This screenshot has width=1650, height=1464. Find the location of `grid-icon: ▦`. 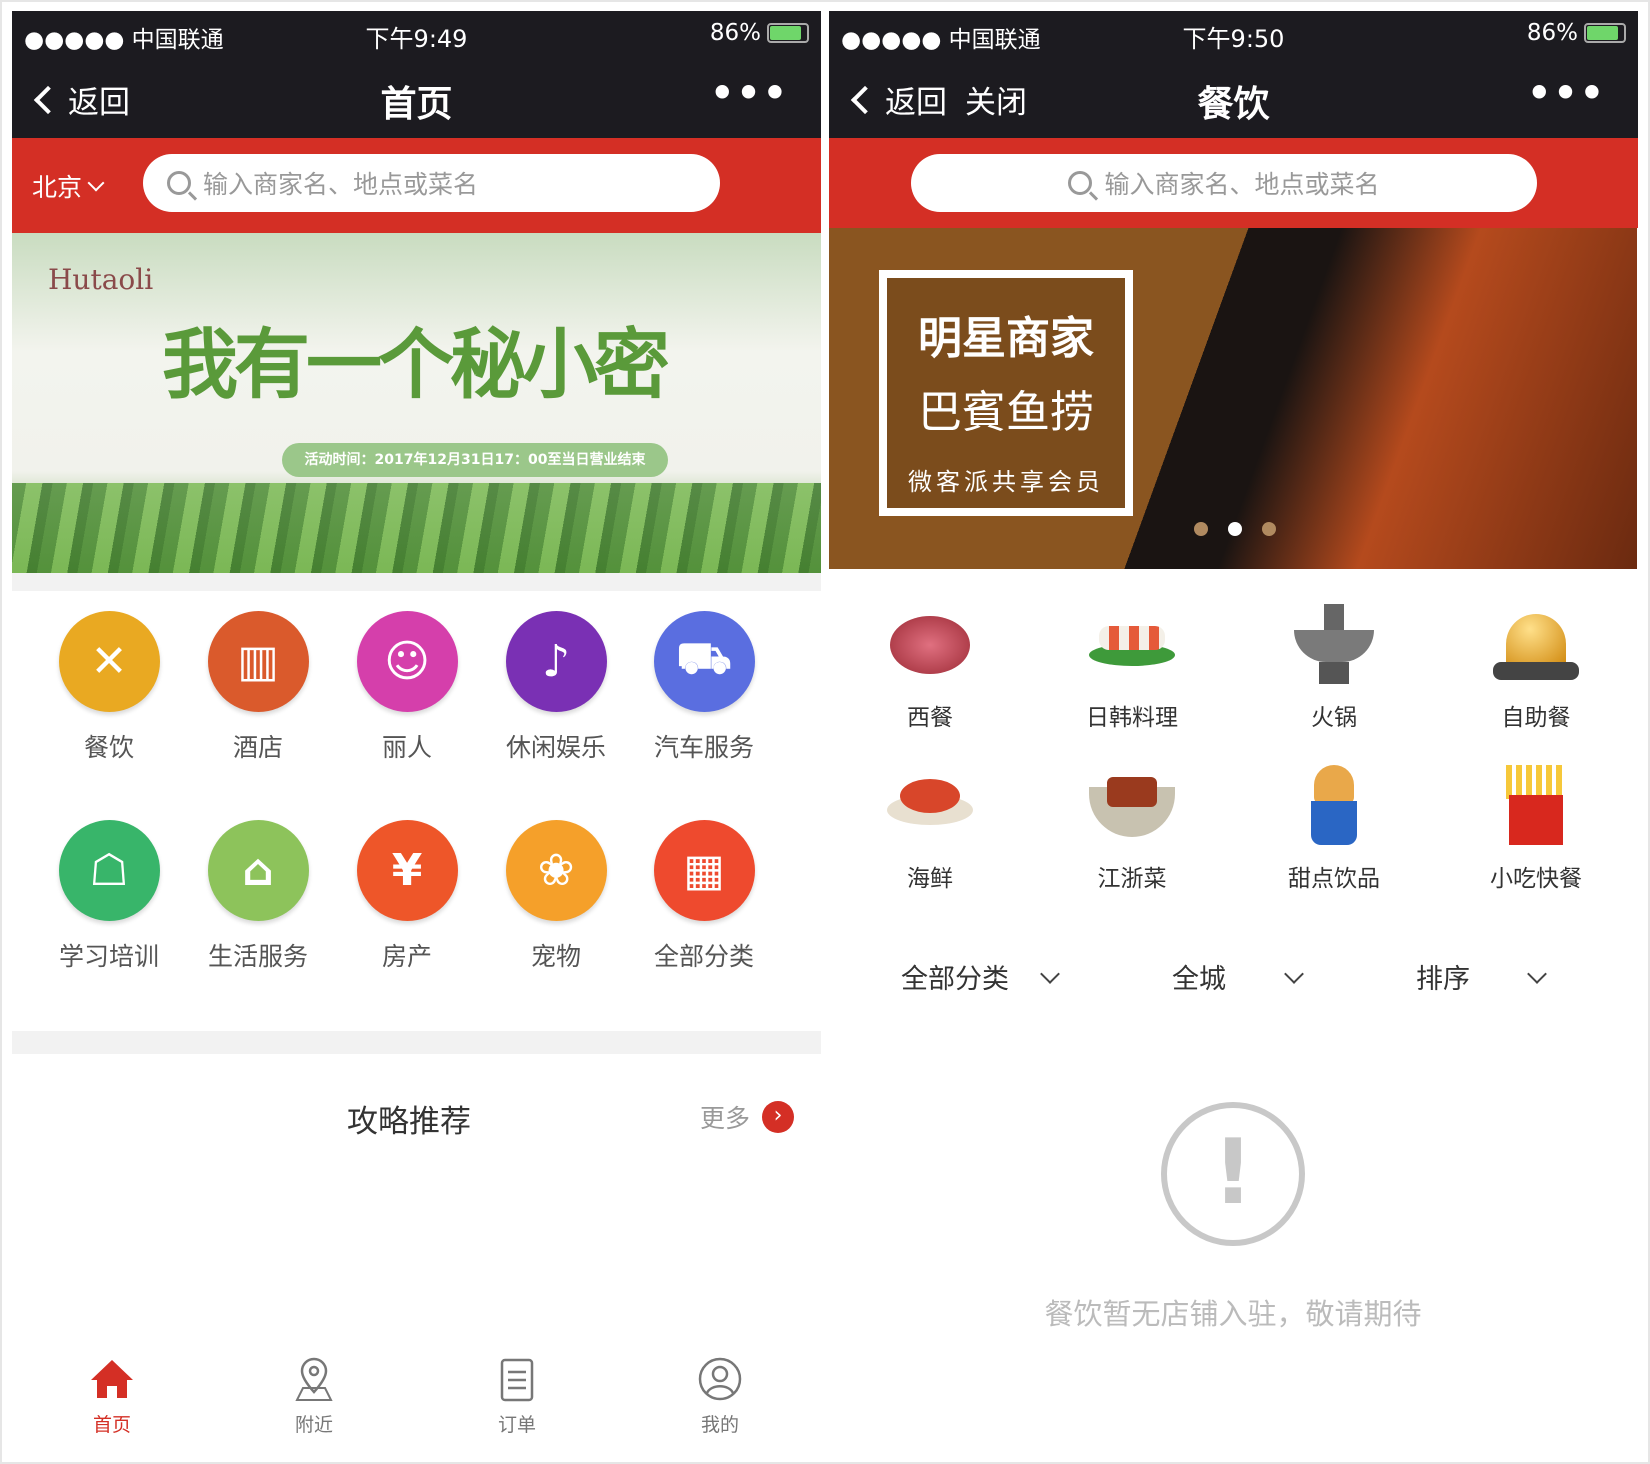

grid-icon: ▦ is located at coordinates (704, 870).